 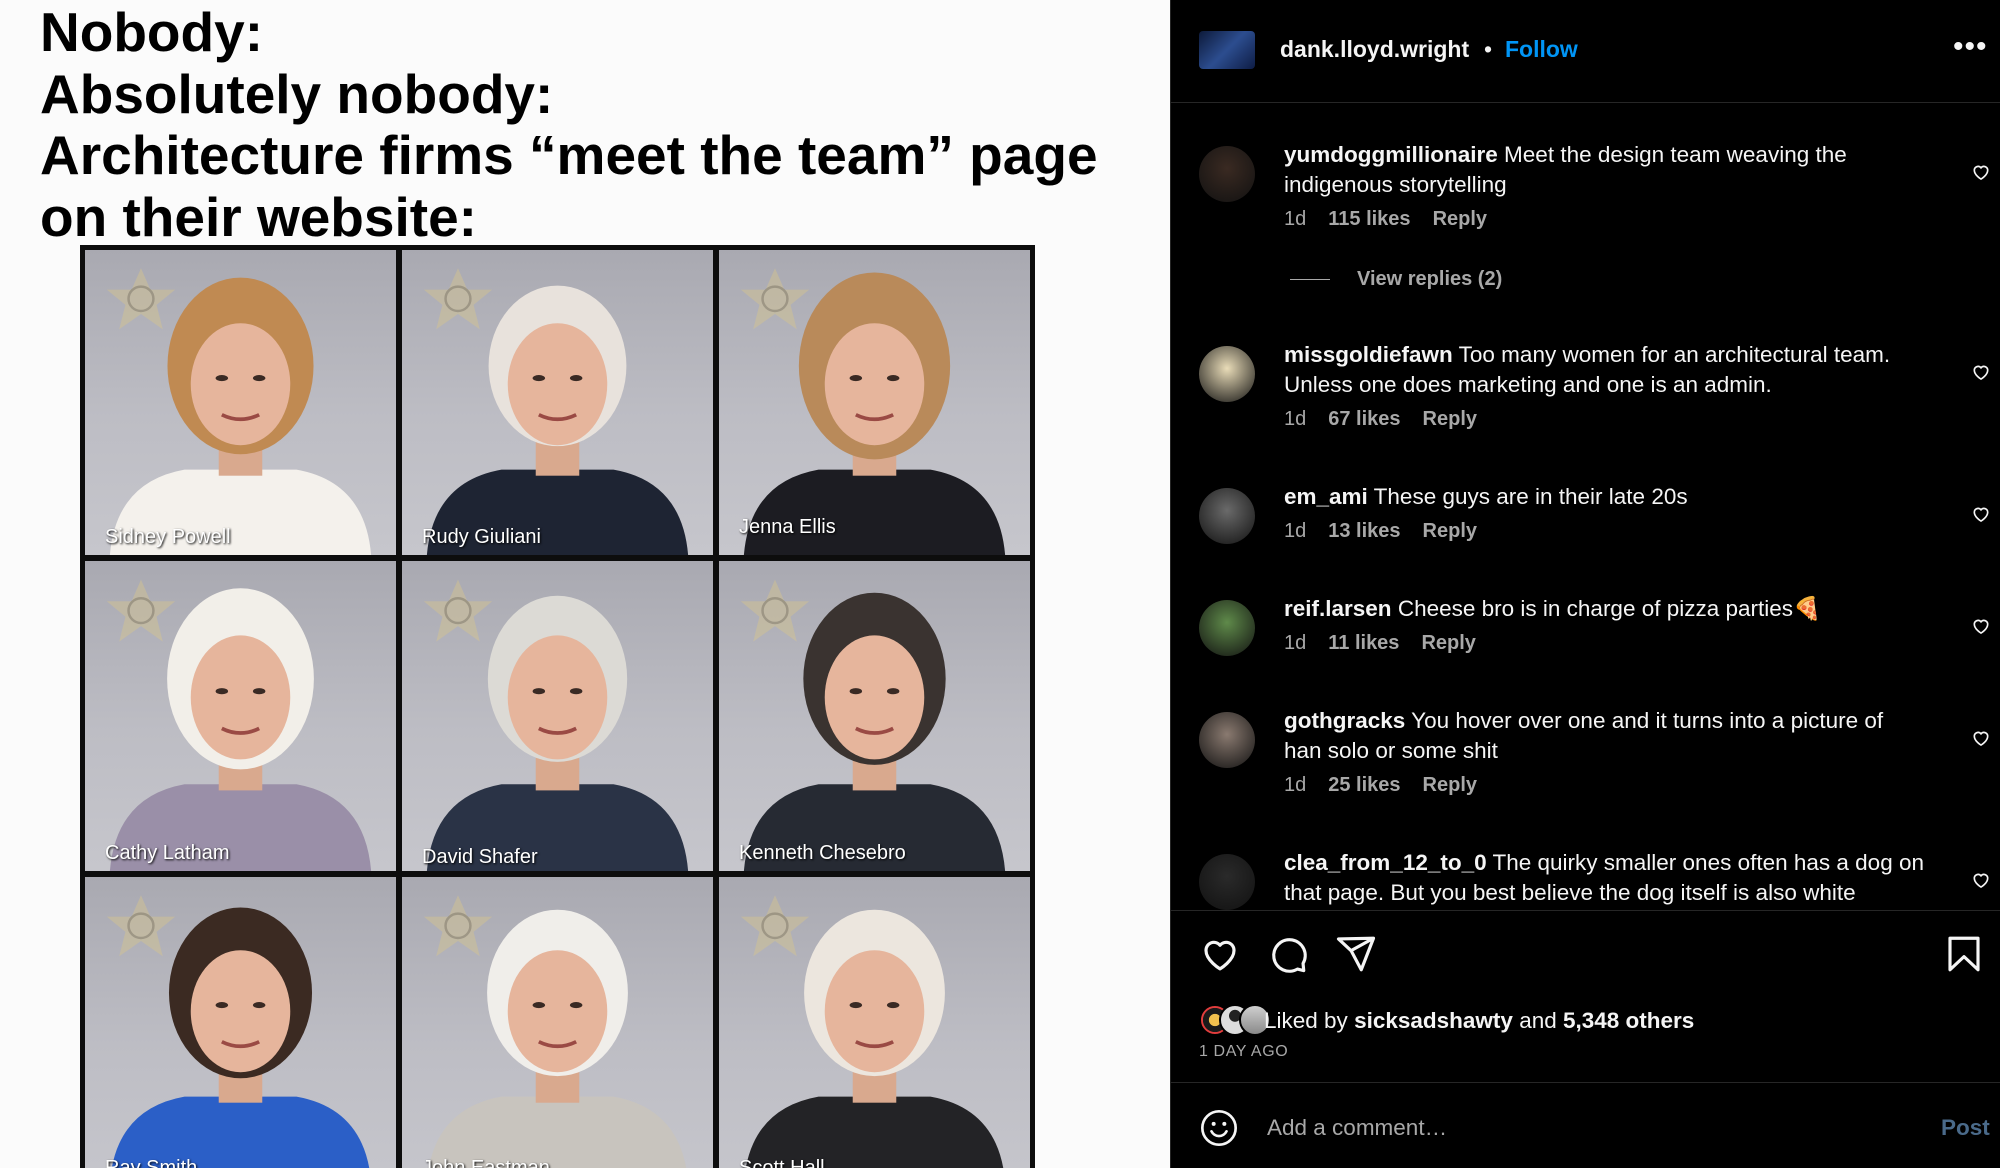 I want to click on post-comment-button: Post, so click(x=1965, y=1128).